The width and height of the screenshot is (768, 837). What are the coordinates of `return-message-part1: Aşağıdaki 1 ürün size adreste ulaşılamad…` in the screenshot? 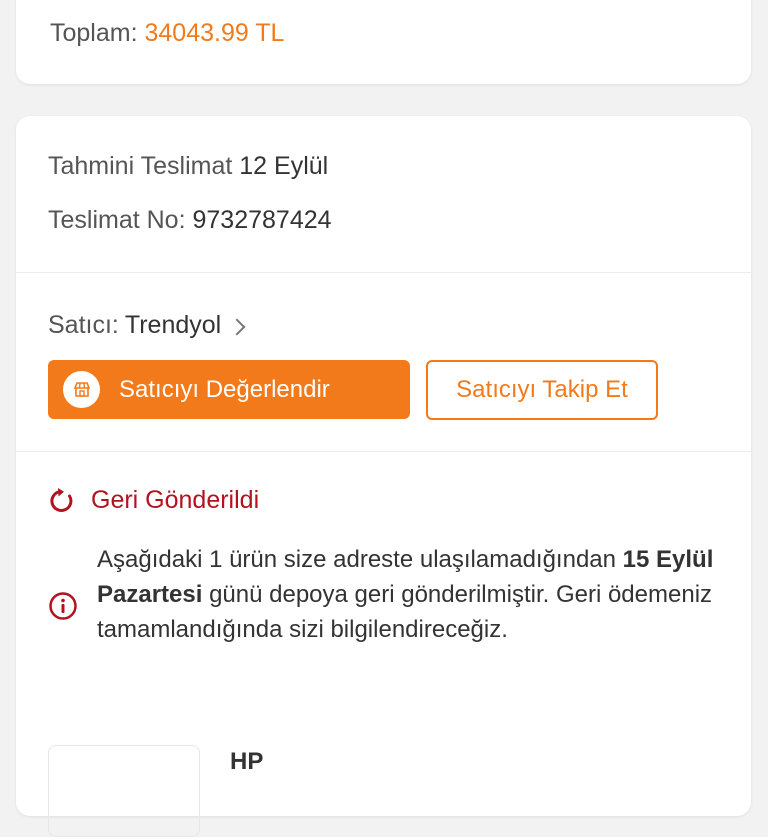 It's located at (356, 559).